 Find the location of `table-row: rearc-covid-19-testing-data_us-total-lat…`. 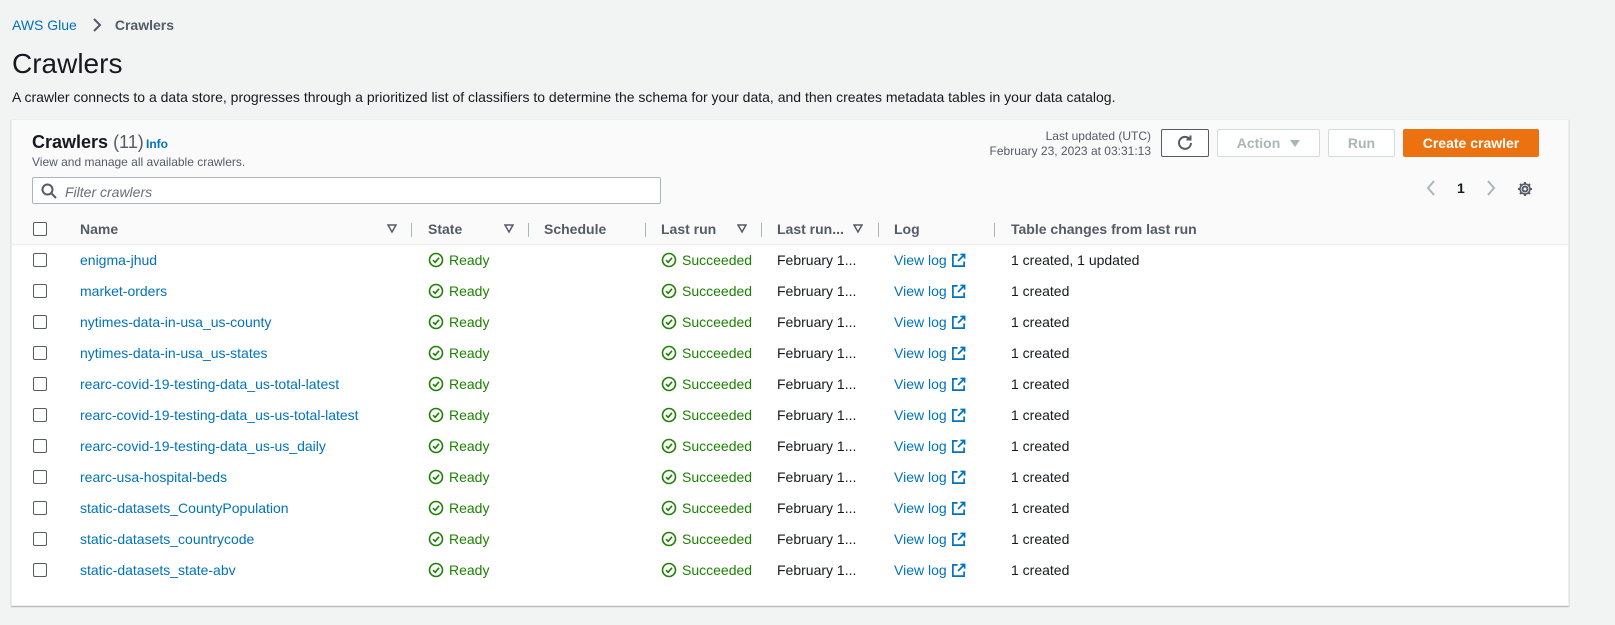

table-row: rearc-covid-19-testing-data_us-total-lat… is located at coordinates (790, 385).